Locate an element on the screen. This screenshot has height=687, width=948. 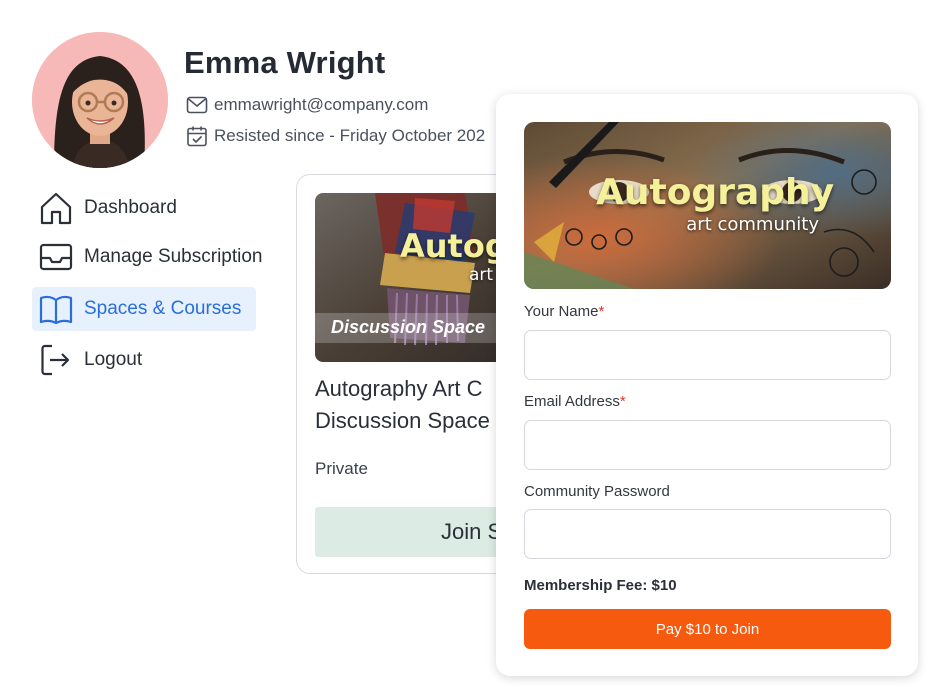
course-title-line1: Autography Art C is located at coordinates (399, 388).